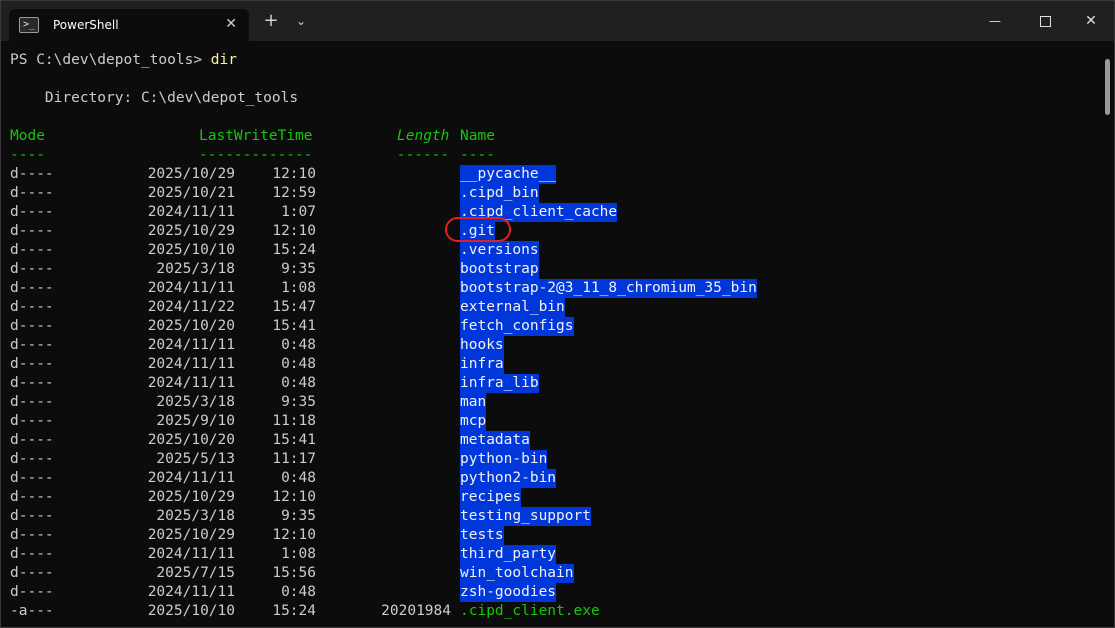 The height and width of the screenshot is (628, 1115). Describe the element at coordinates (517, 573) in the screenshot. I see `row-name: win_toolchain` at that location.